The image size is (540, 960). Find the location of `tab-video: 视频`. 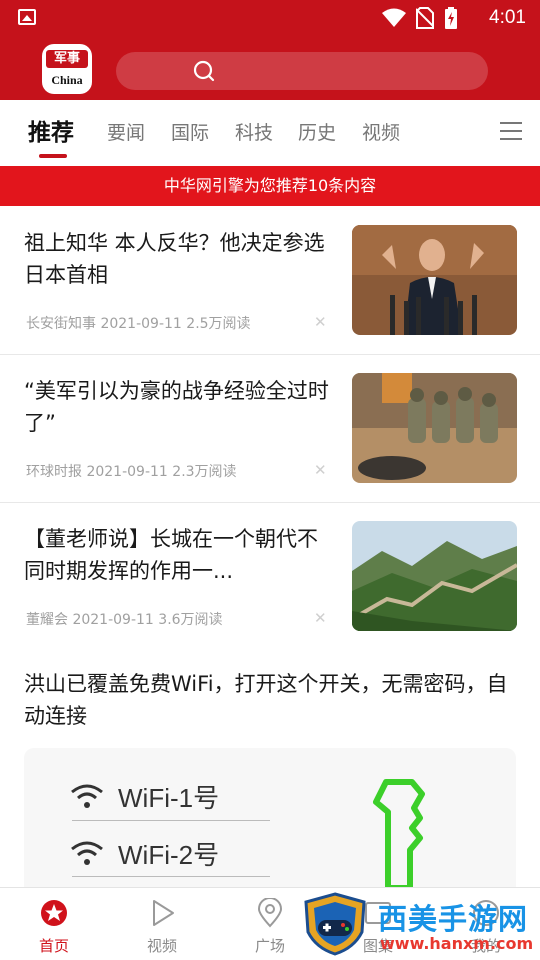

tab-video: 视频 is located at coordinates (381, 133).